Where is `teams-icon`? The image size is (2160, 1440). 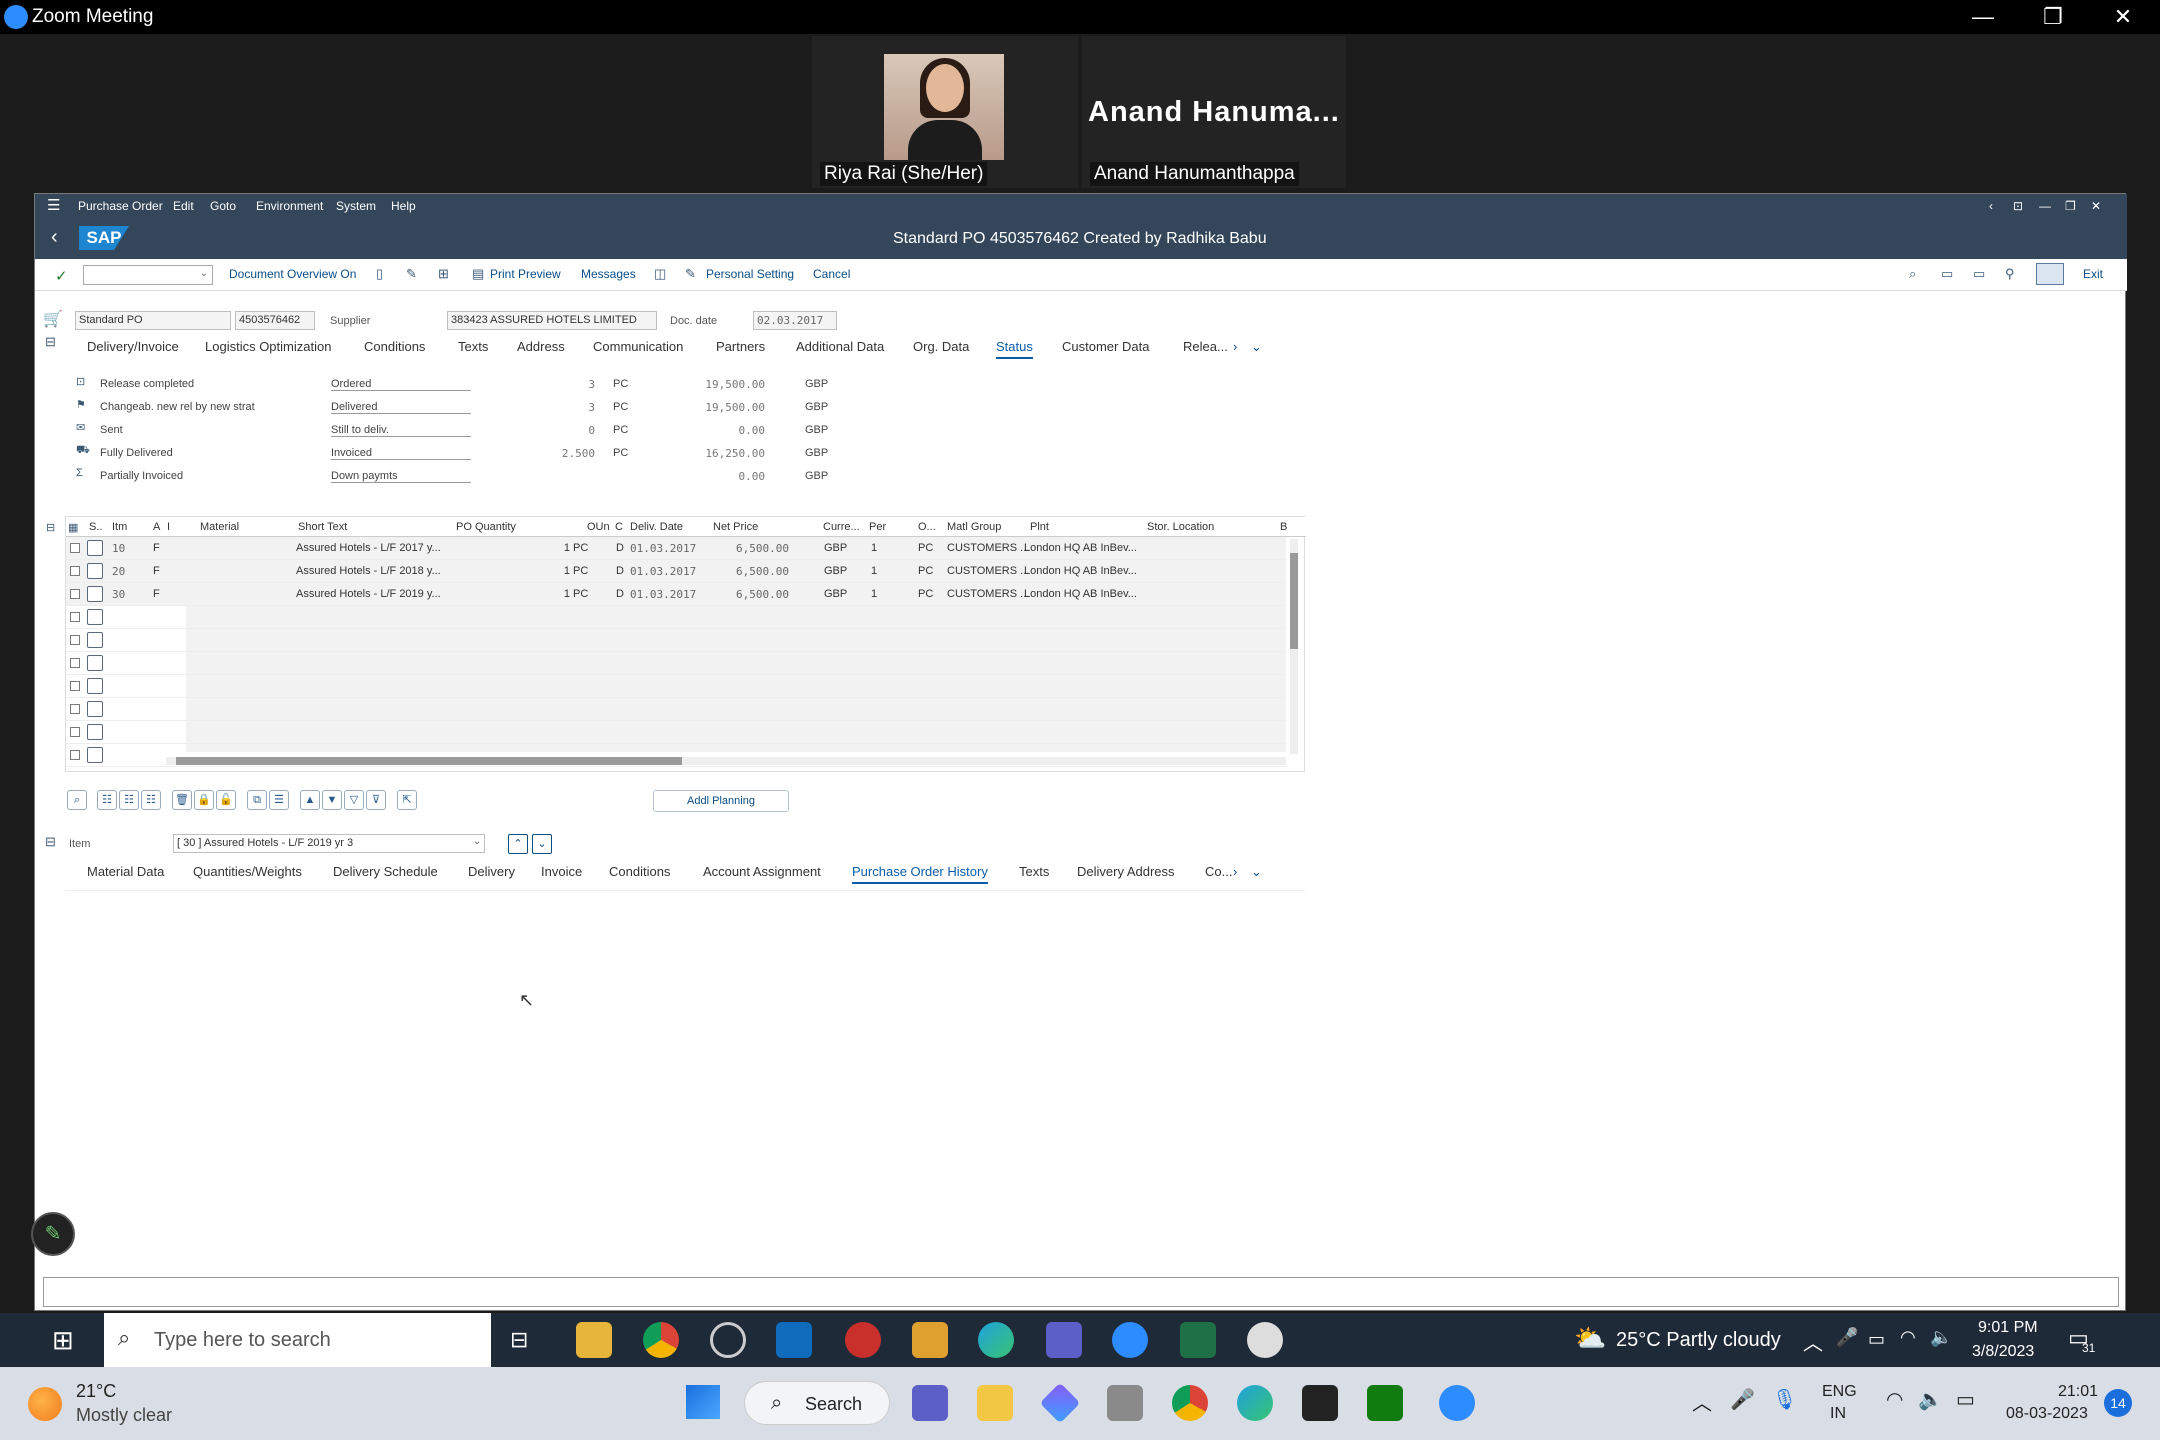
teams-icon is located at coordinates (1064, 1340).